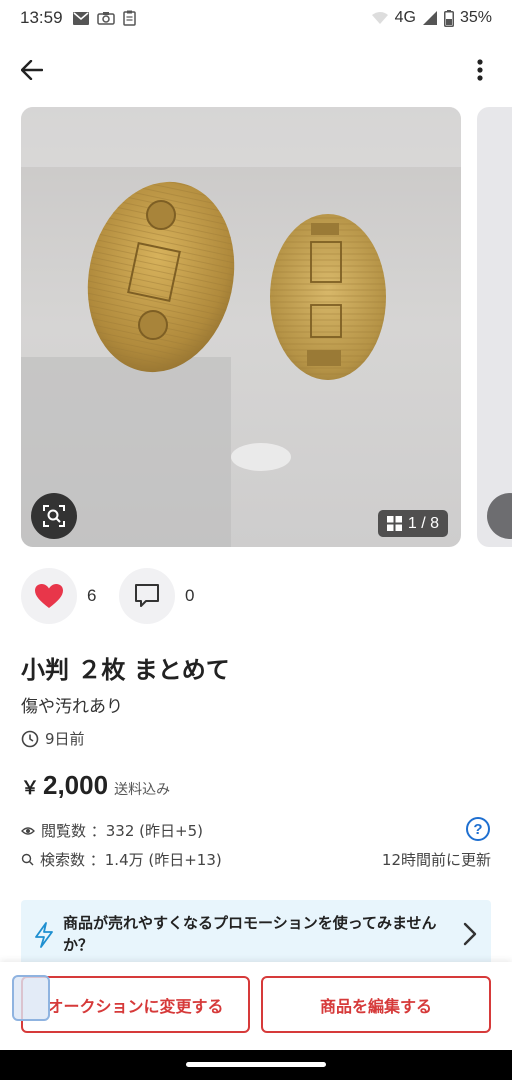 The height and width of the screenshot is (1080, 512). I want to click on grid-icon, so click(394, 523).